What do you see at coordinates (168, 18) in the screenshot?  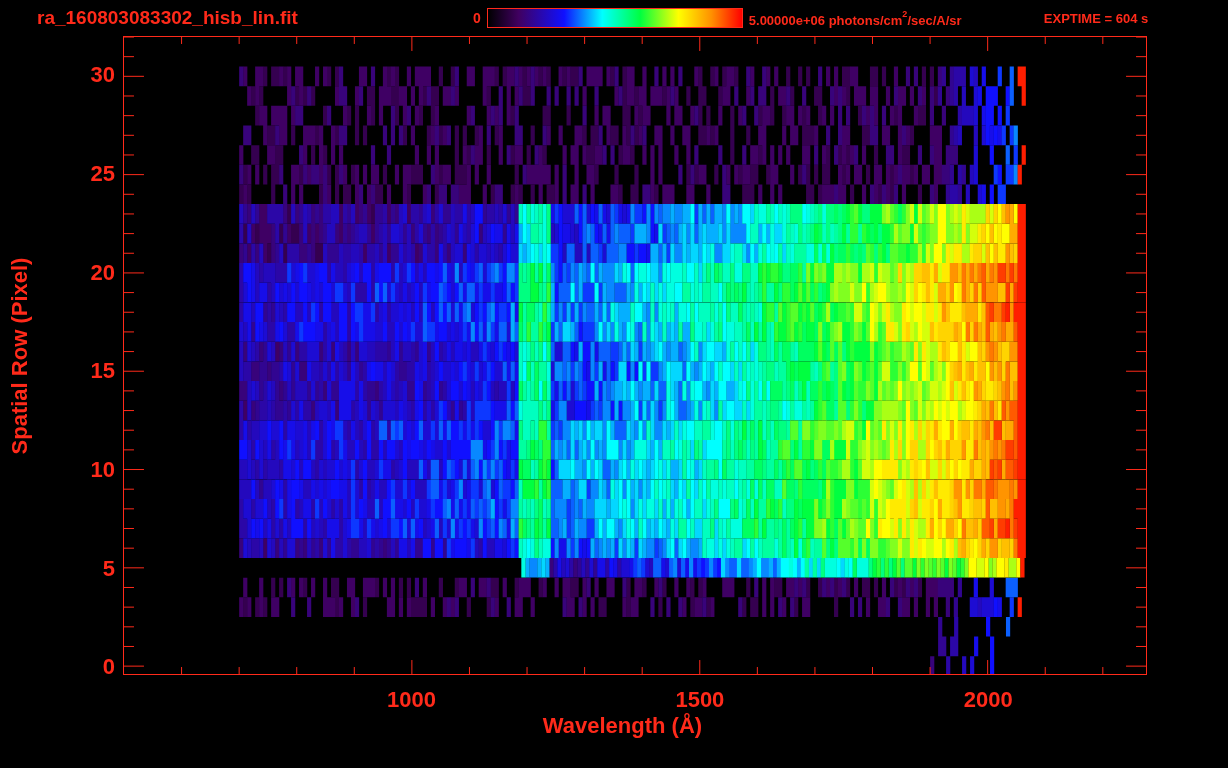 I see `file-name: ra_160803083302_hisb_lin.fit` at bounding box center [168, 18].